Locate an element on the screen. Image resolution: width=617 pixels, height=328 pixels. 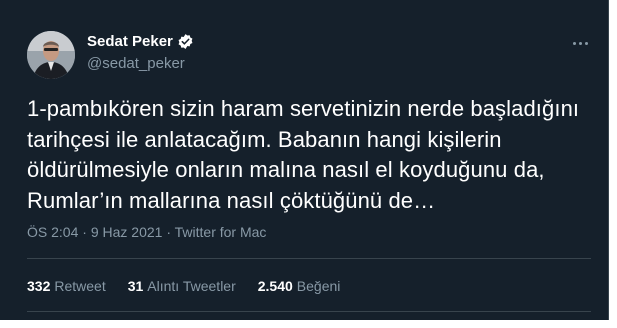
likes-count: 2.540 is located at coordinates (275, 286).